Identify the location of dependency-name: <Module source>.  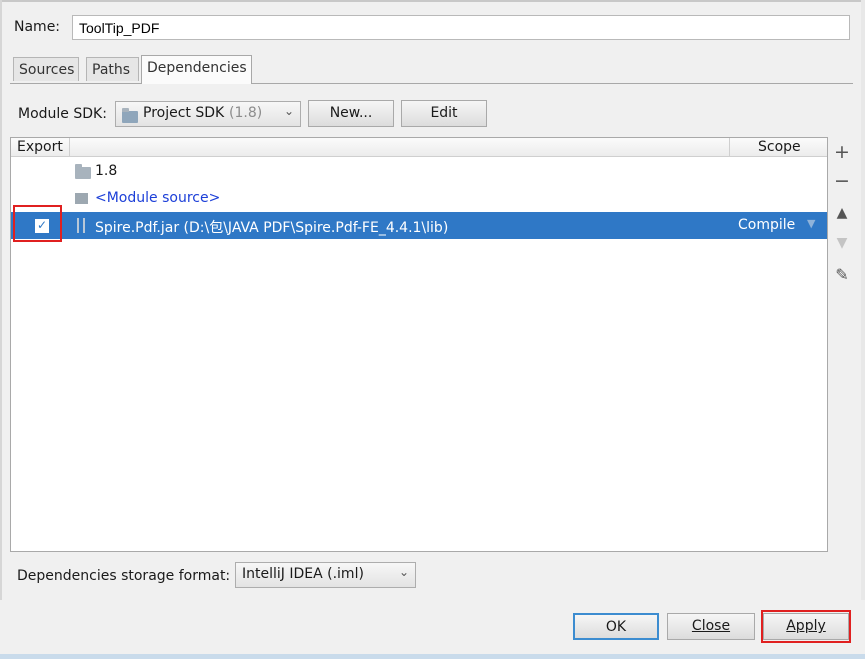
(158, 198).